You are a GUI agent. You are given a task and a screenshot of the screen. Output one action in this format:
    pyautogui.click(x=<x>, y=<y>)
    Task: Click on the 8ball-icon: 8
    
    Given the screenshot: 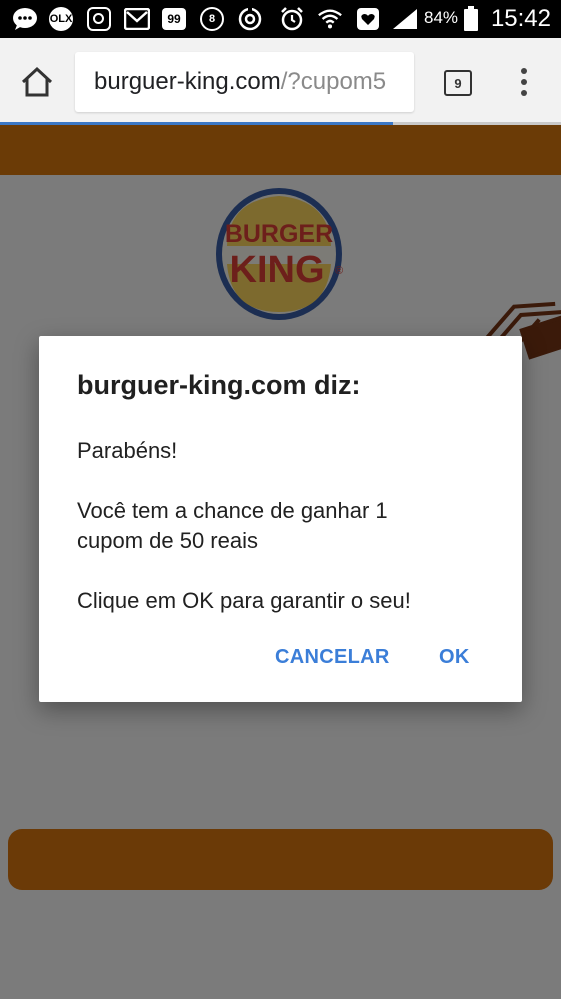 What is the action you would take?
    pyautogui.click(x=212, y=19)
    